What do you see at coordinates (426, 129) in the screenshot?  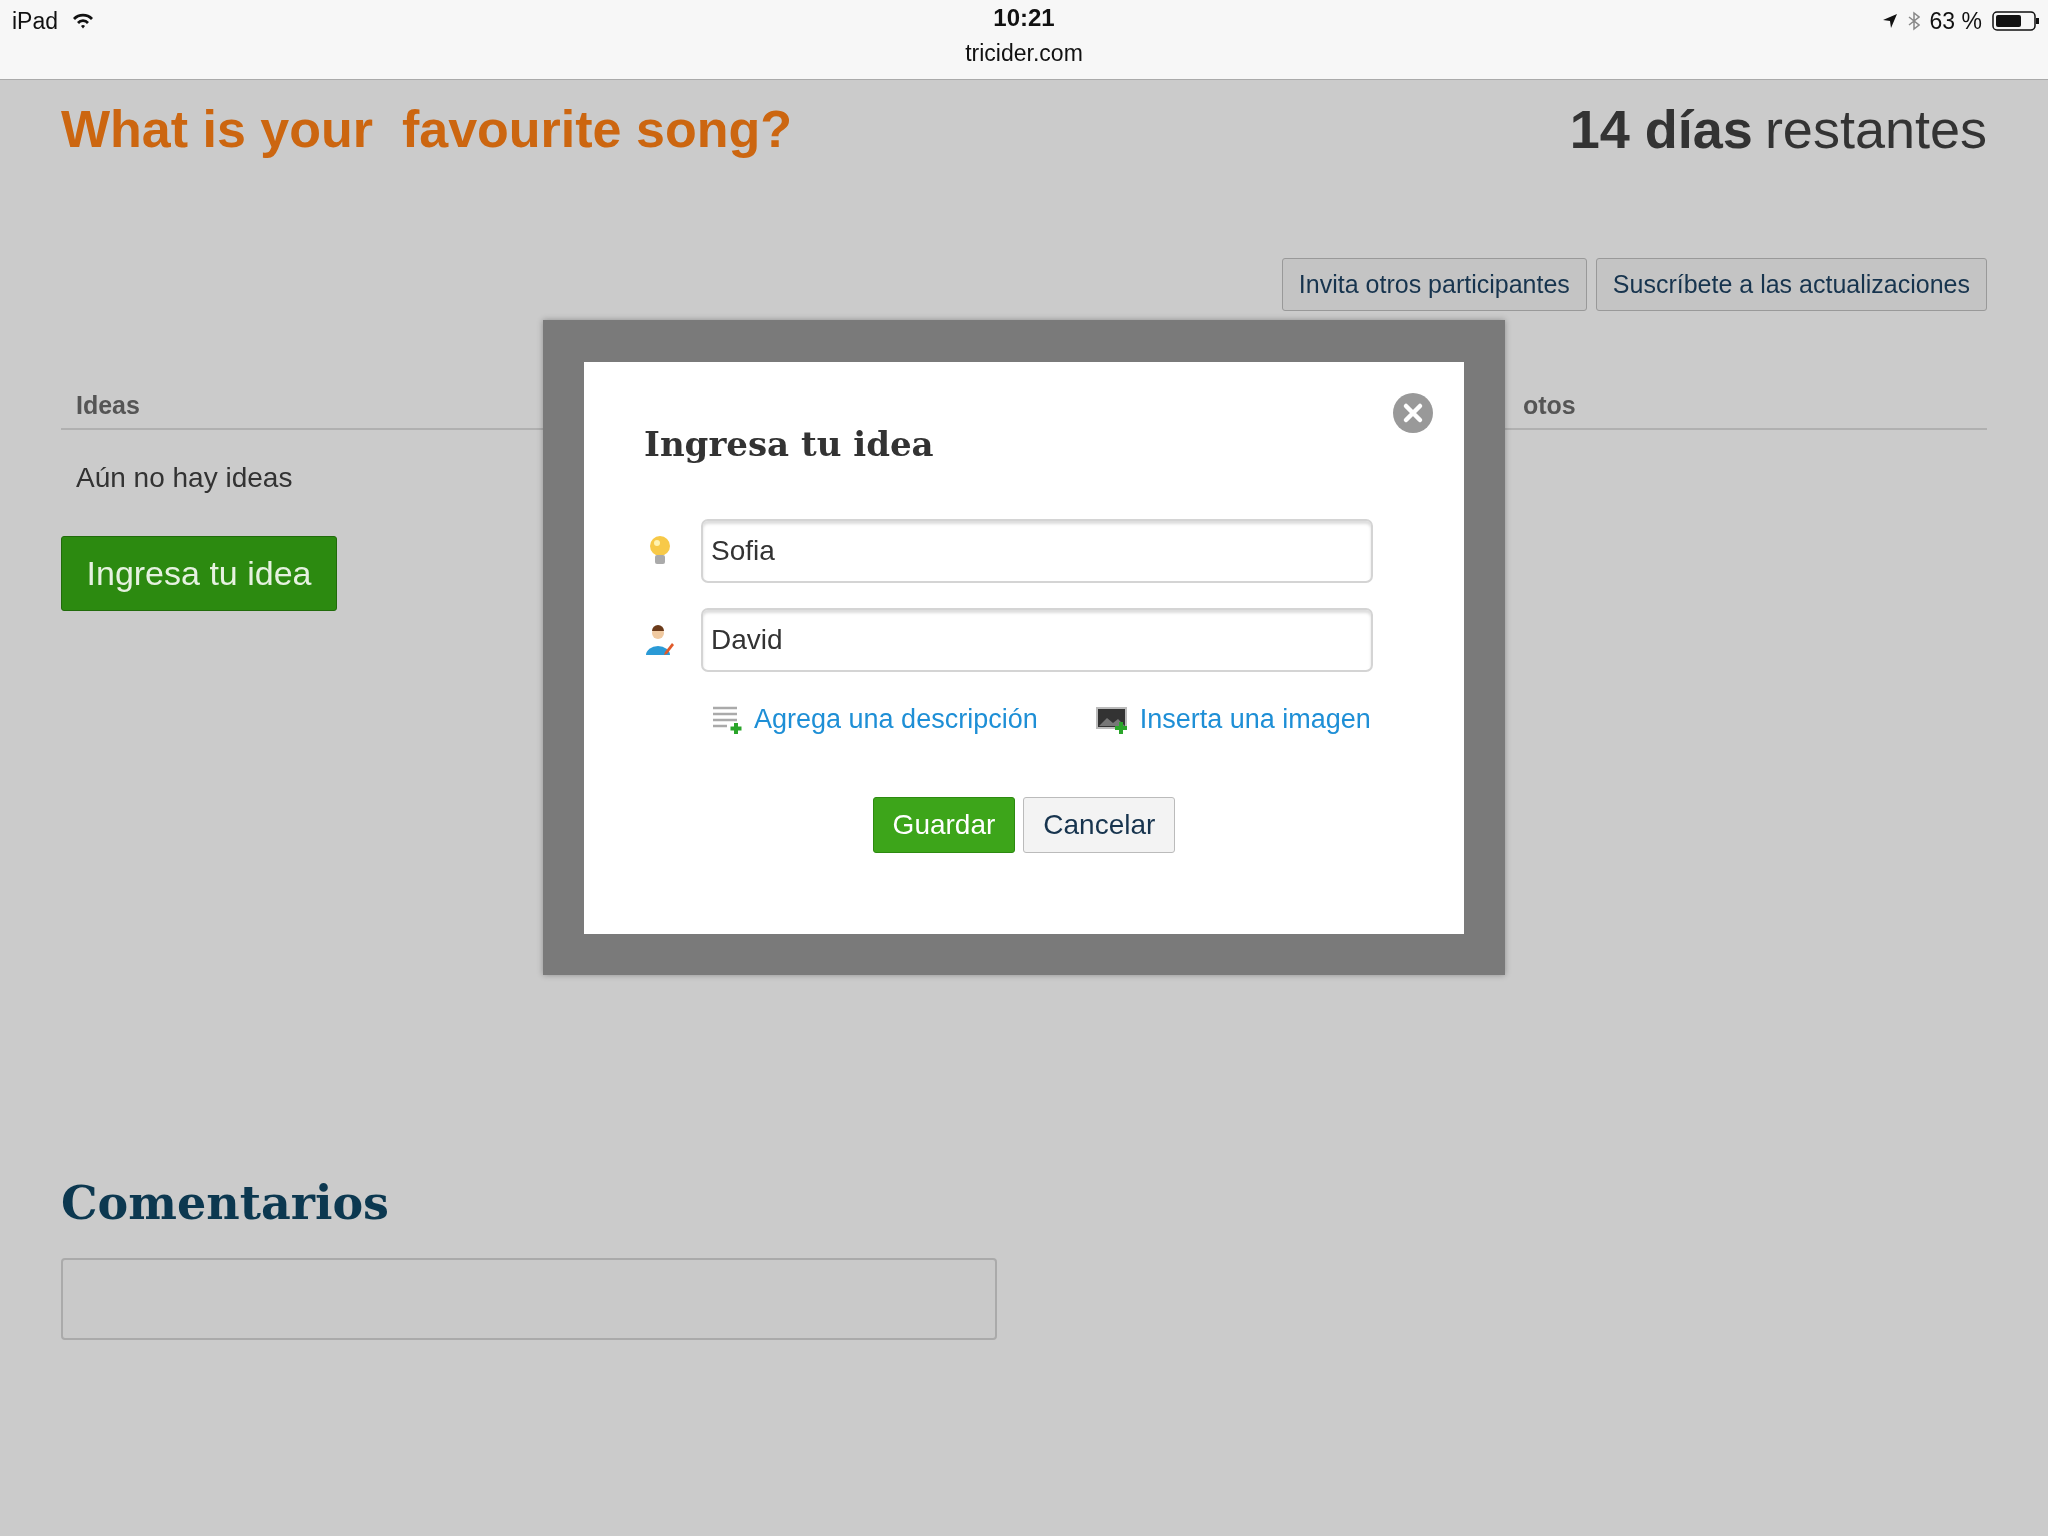 I see `page-title: What is your favourite song?` at bounding box center [426, 129].